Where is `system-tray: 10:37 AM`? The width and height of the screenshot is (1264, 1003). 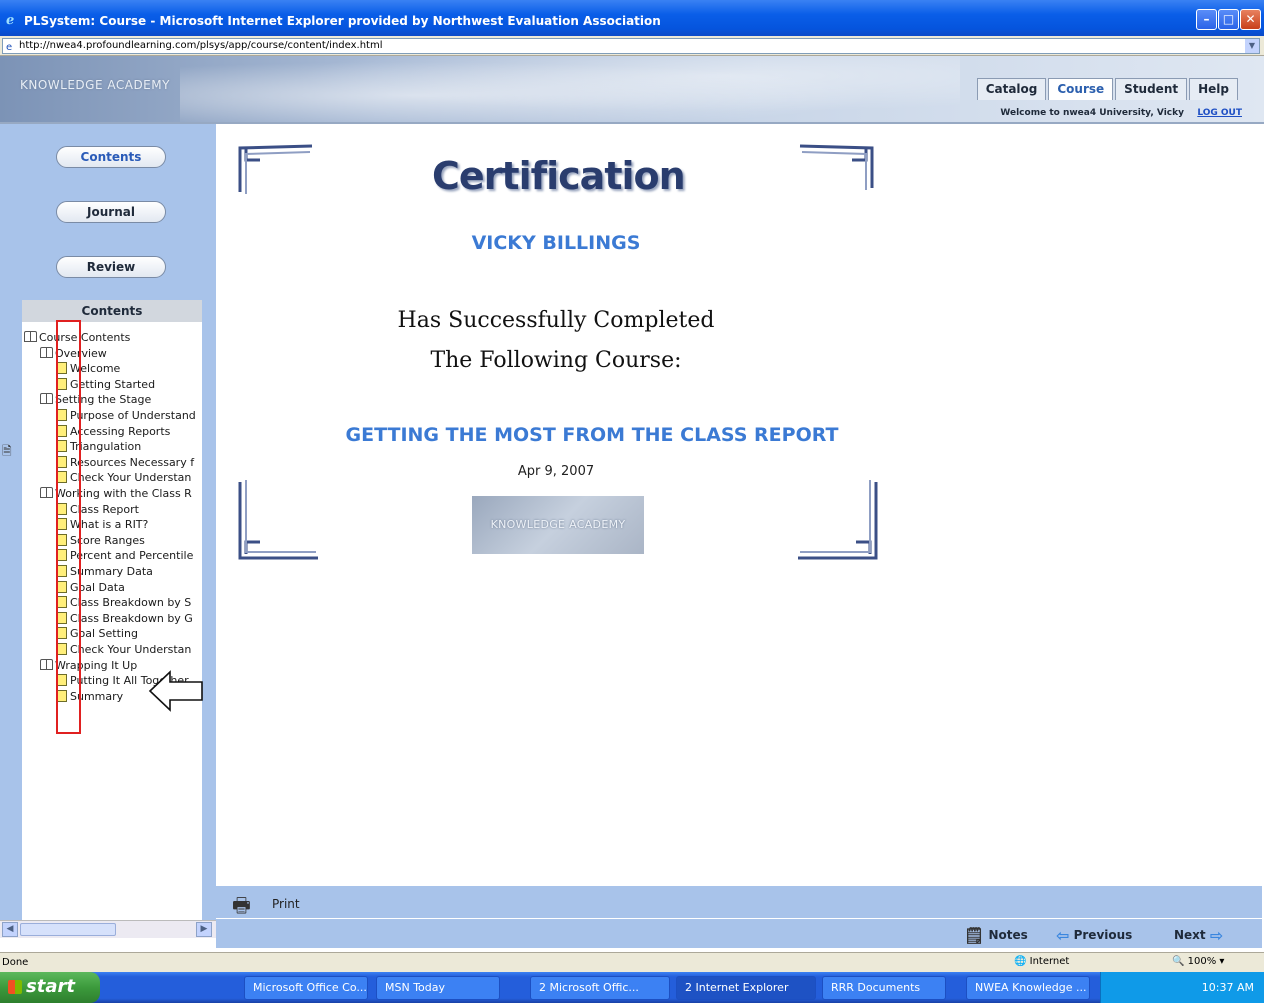 system-tray: 10:37 AM is located at coordinates (1182, 987).